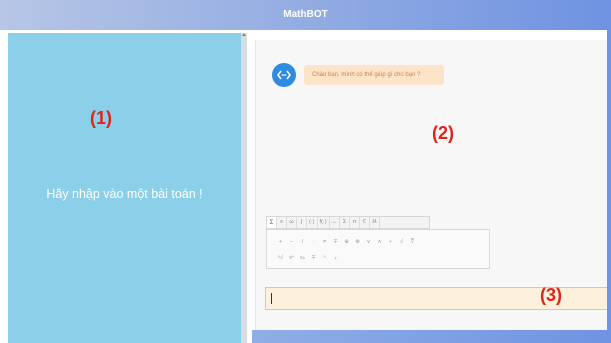 This screenshot has width=611, height=343. I want to click on text-caret, so click(271, 298).